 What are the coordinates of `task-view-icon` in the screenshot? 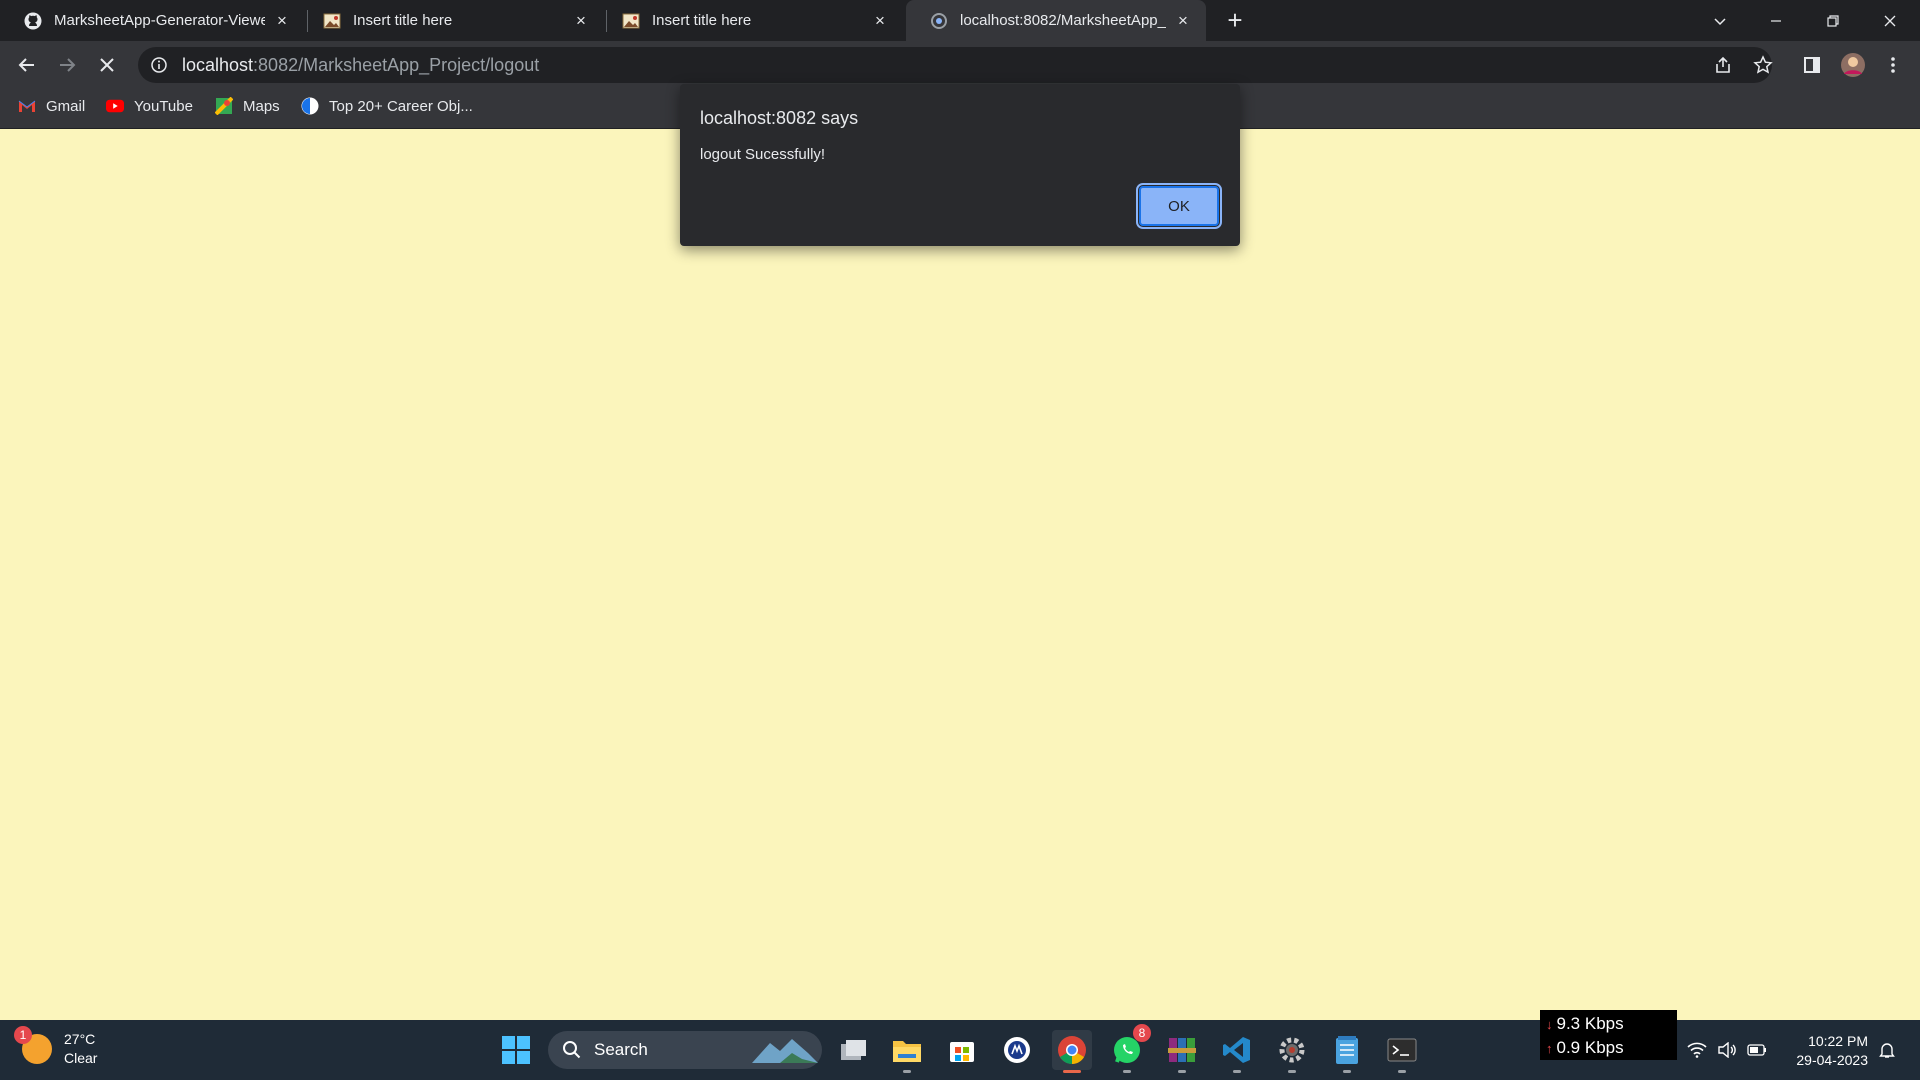 It's located at (853, 1050).